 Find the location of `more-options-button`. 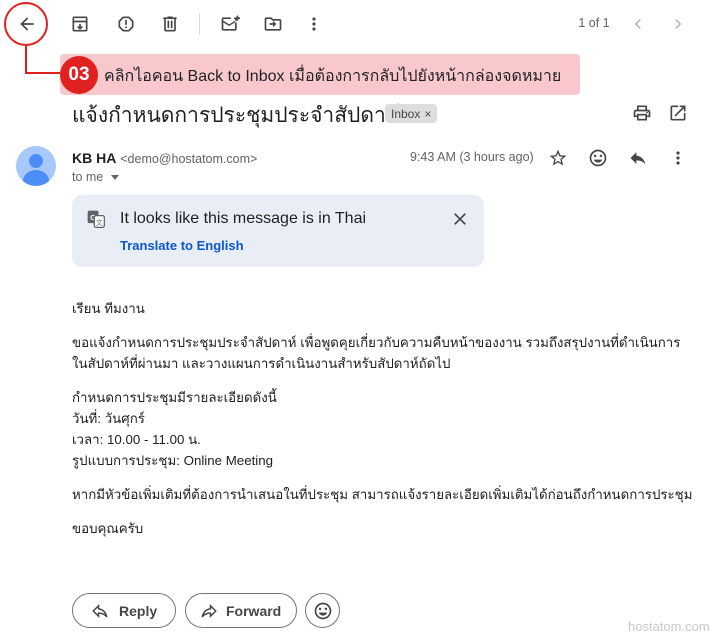

more-options-button is located at coordinates (314, 24).